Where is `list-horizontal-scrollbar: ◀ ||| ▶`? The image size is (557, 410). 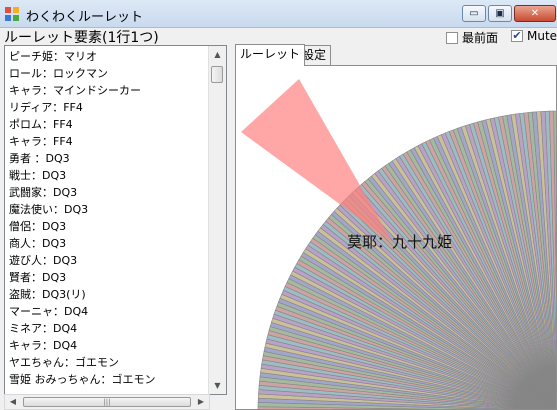 list-horizontal-scrollbar: ◀ ||| ▶ is located at coordinates (107, 402).